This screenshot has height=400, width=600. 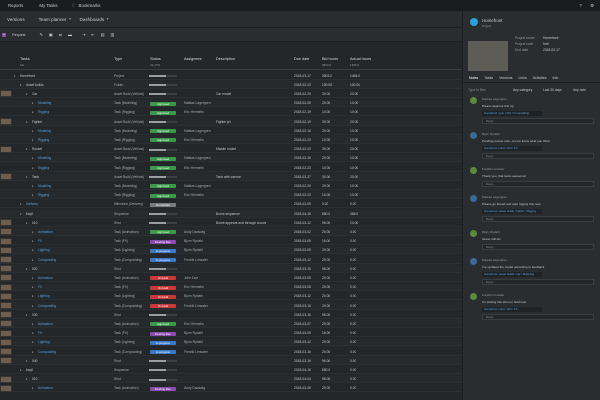 What do you see at coordinates (326, 149) in the screenshot?
I see `bid-hours: 30.00` at bounding box center [326, 149].